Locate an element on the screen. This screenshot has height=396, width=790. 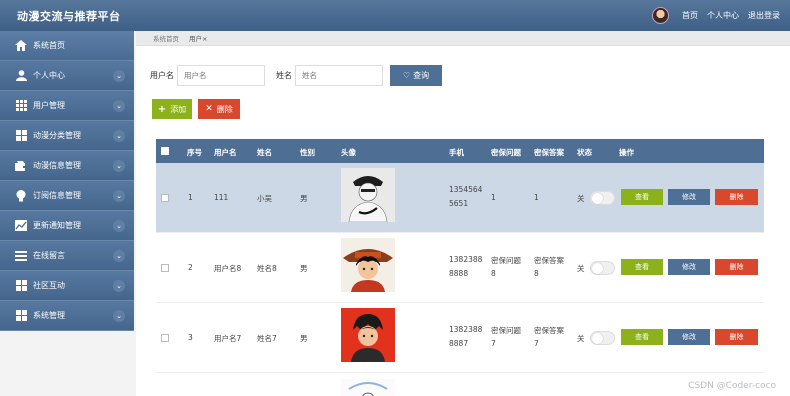
sidebar-item-messages: 在线留言 ⌄ is located at coordinates (67, 256).